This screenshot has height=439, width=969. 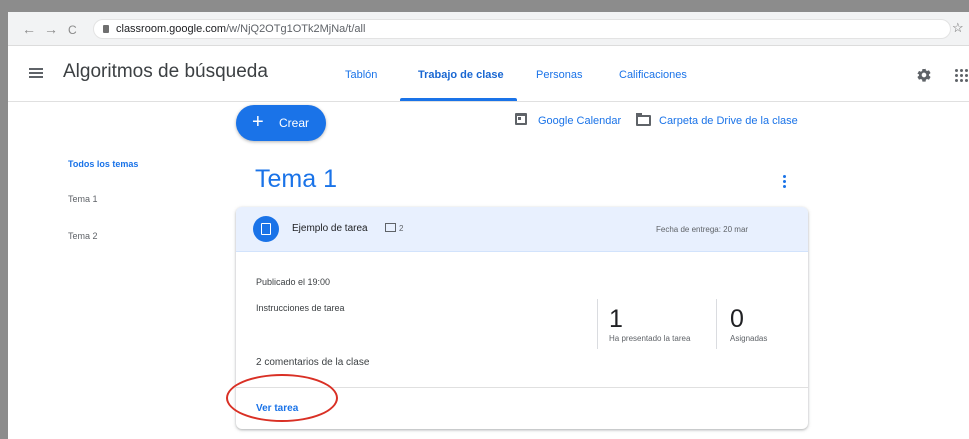 I want to click on class-comments-link: 2 comentarios de la clase, so click(x=312, y=362).